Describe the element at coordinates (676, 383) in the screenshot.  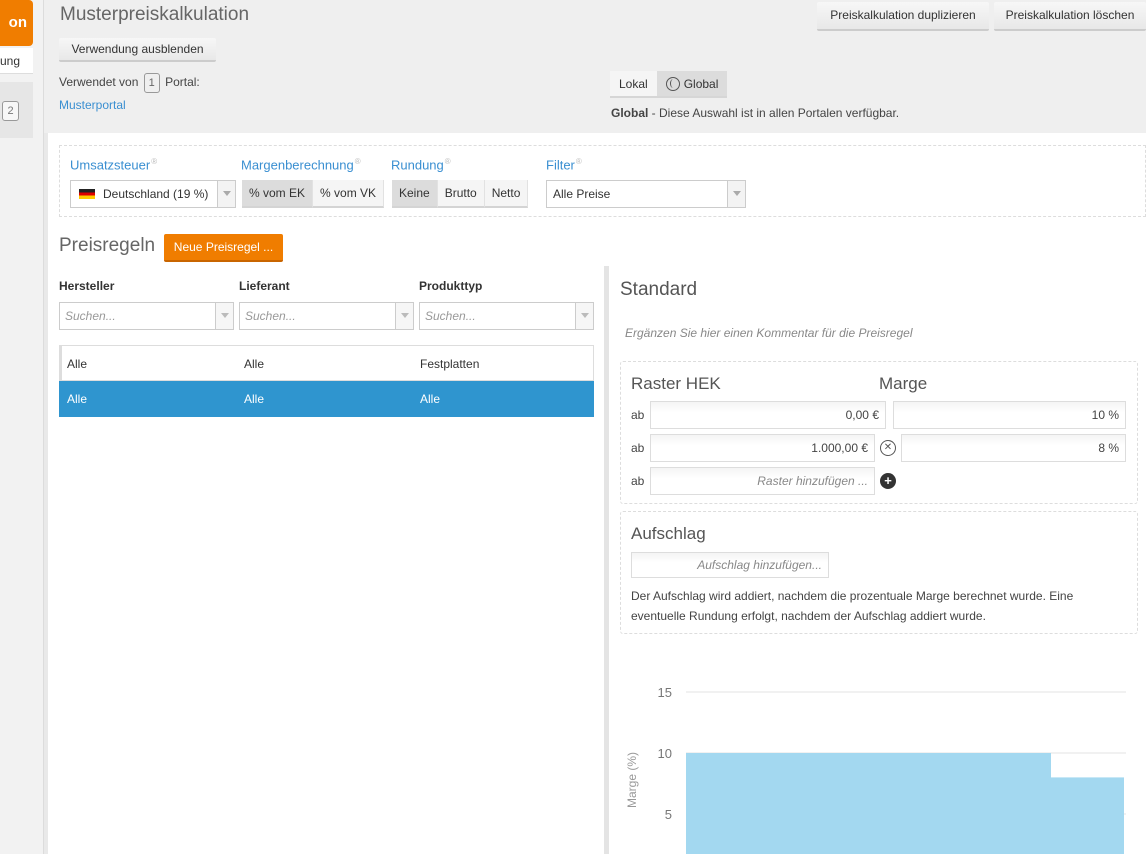
I see `raster-title: Raster HEK` at that location.